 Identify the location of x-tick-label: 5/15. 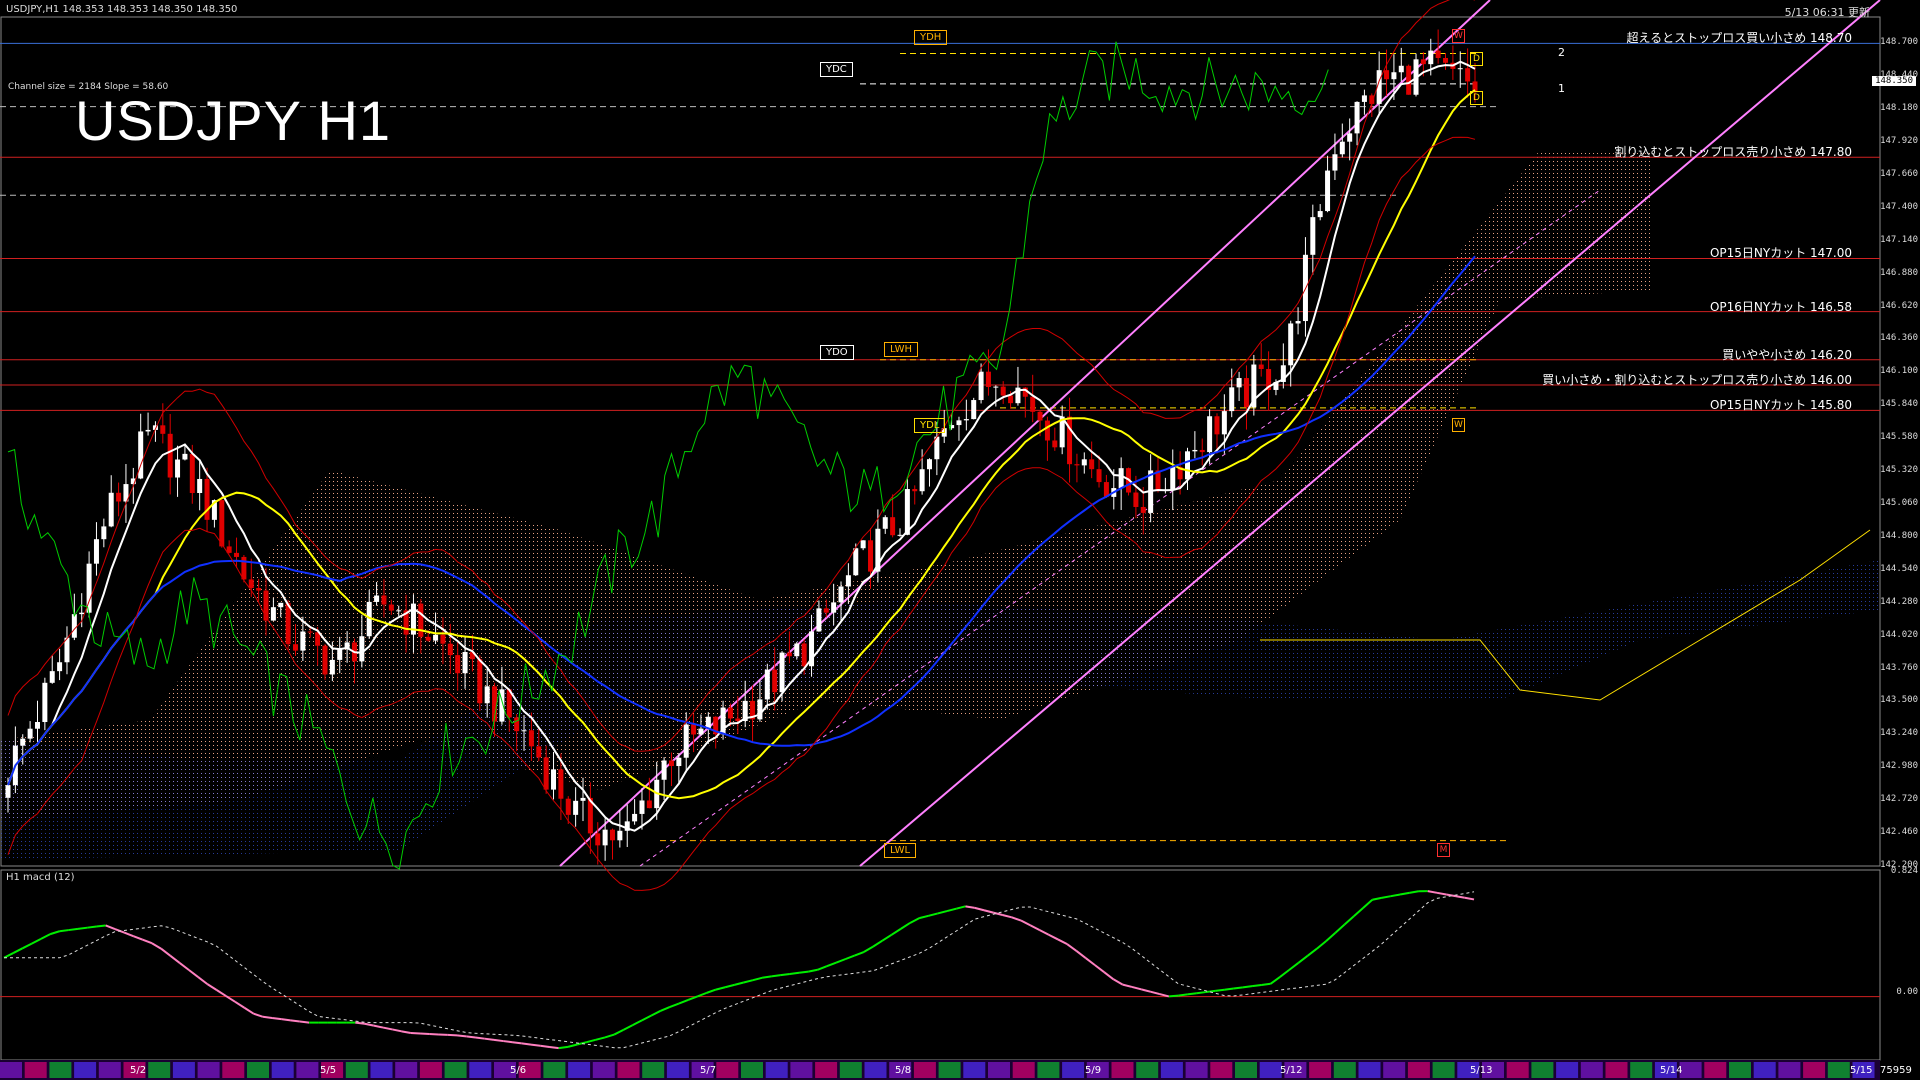
(1861, 1070).